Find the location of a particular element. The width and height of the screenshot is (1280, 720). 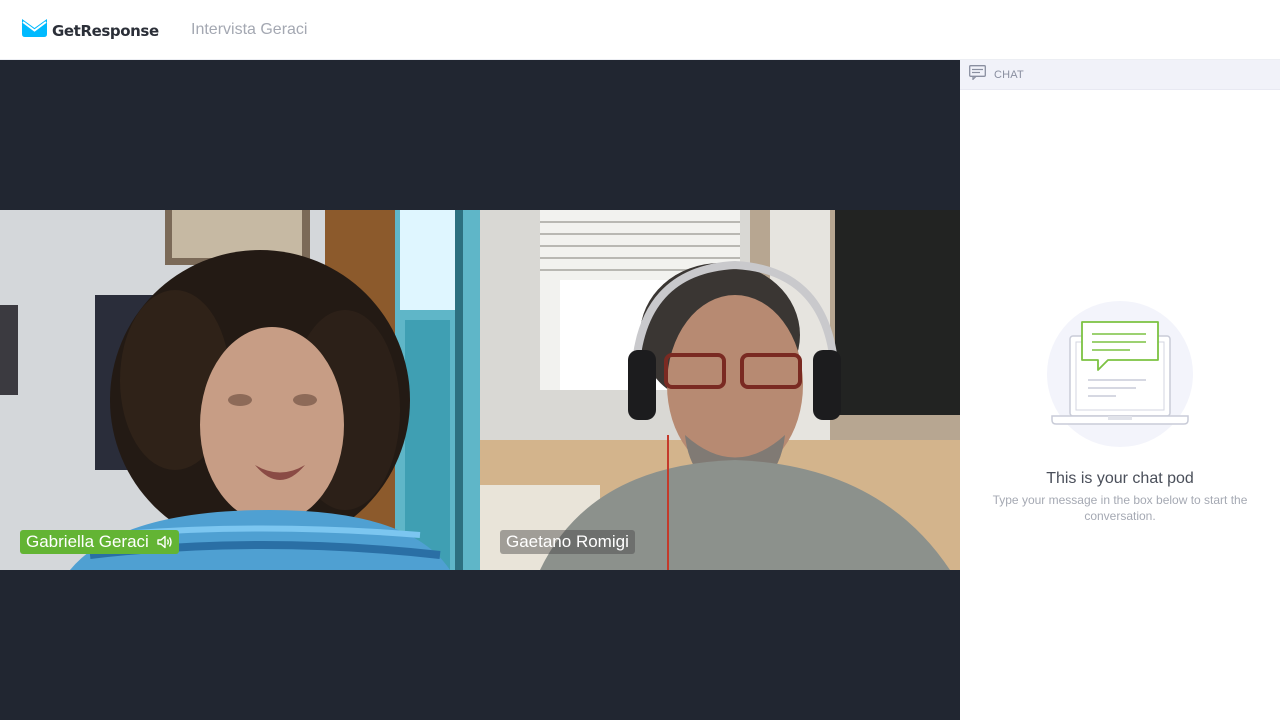

top-bar: GetResponse Intervista Geraci is located at coordinates (640, 30).